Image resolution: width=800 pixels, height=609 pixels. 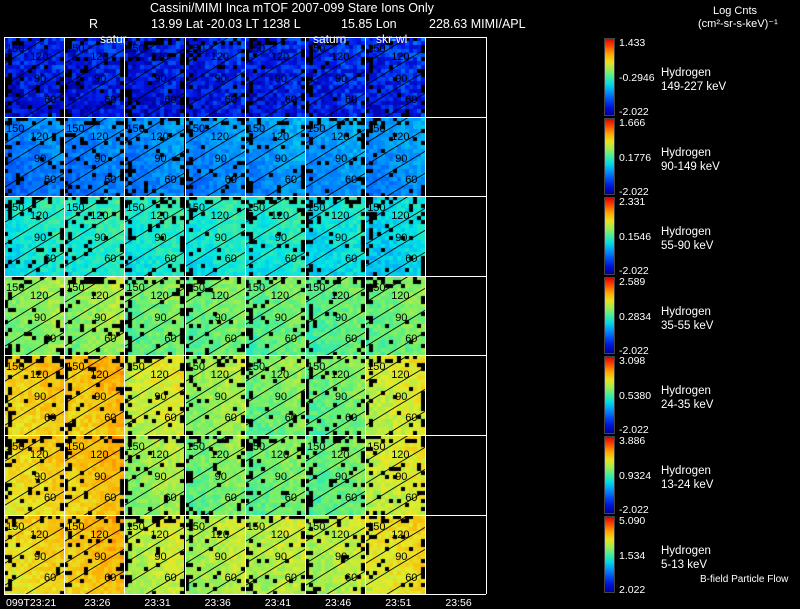 I want to click on species-label: Hydrogen 13-24 keV, so click(x=687, y=478).